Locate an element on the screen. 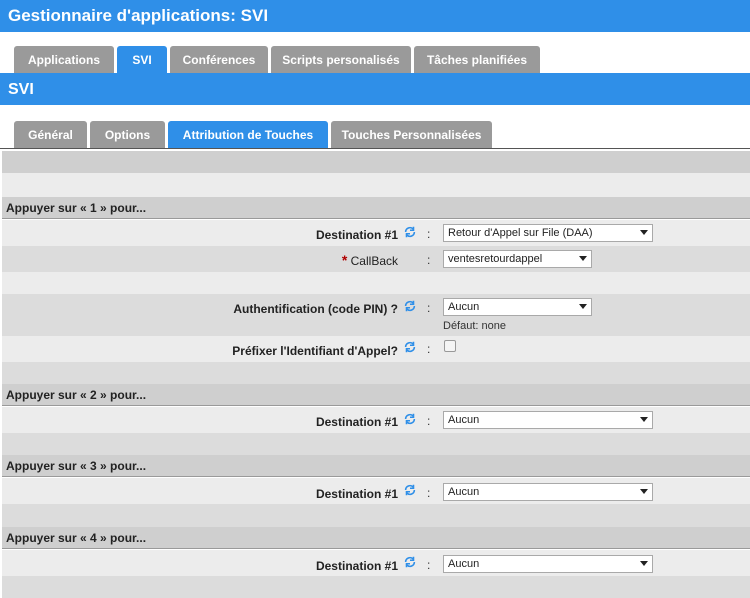 The width and height of the screenshot is (750, 598). tab-taches: Tâches planifiées is located at coordinates (477, 60).